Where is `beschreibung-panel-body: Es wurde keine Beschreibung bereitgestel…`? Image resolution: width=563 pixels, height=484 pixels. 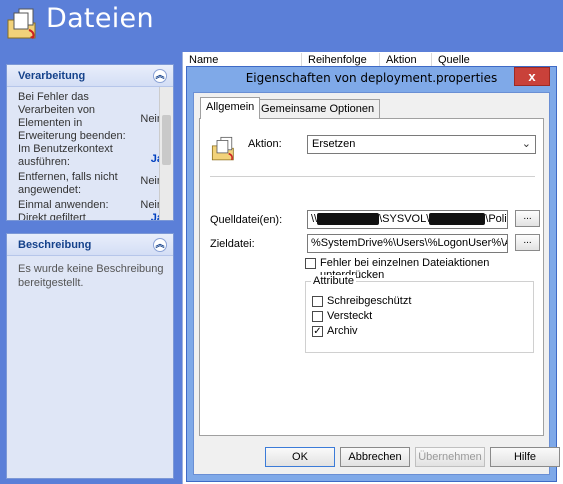
beschreibung-panel-body: Es wurde keine Beschreibung bereitgestel… is located at coordinates (90, 367).